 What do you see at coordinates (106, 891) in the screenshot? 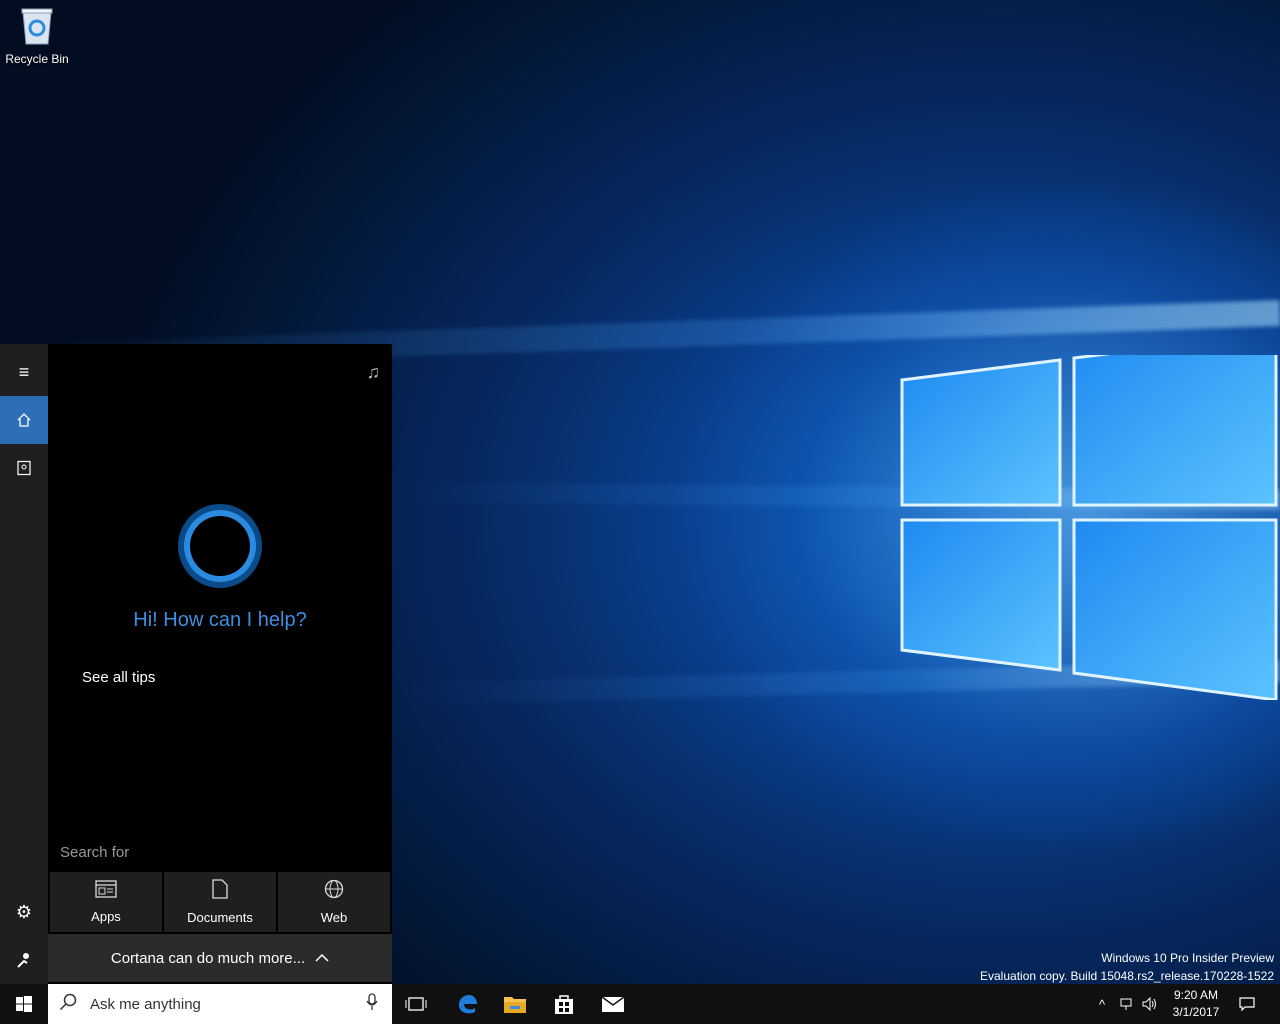
I see `apps-icon` at bounding box center [106, 891].